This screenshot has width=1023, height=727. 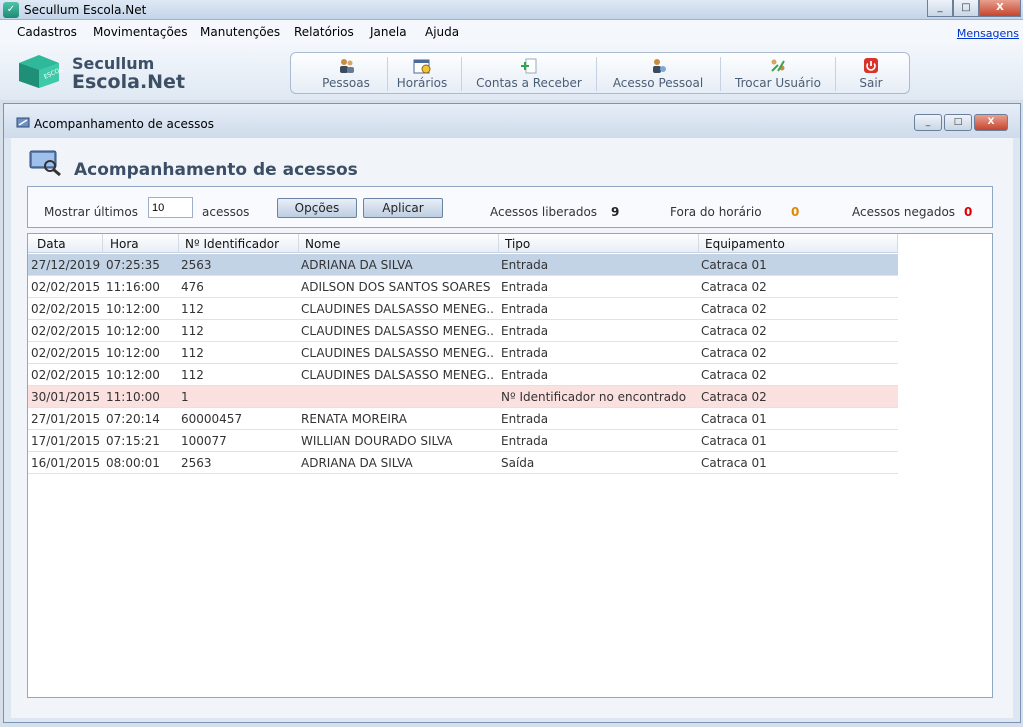 What do you see at coordinates (966, 8) in the screenshot?
I see `maximize-button: □` at bounding box center [966, 8].